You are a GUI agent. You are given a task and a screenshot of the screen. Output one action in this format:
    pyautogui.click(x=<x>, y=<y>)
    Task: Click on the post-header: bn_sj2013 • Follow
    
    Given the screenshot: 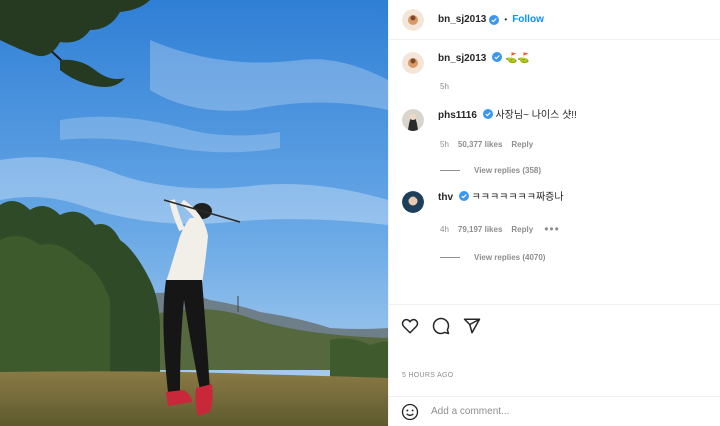 What is the action you would take?
    pyautogui.click(x=554, y=20)
    